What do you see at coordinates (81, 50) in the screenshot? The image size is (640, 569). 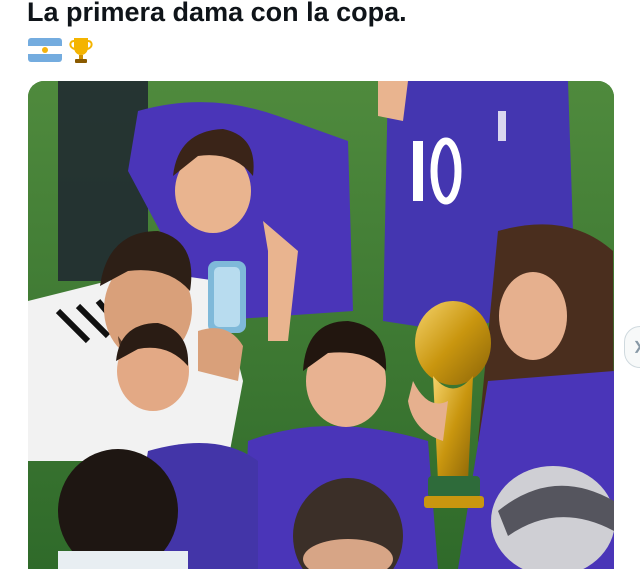 I see `trophy-icon` at bounding box center [81, 50].